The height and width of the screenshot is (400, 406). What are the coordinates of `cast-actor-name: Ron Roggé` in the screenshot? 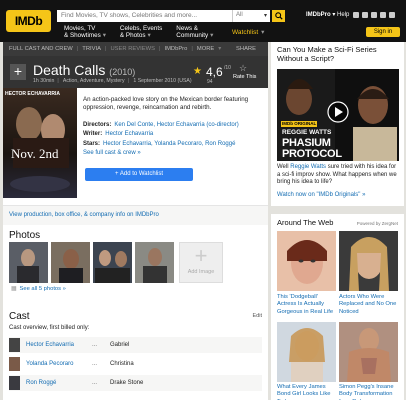 It's located at (59, 383).